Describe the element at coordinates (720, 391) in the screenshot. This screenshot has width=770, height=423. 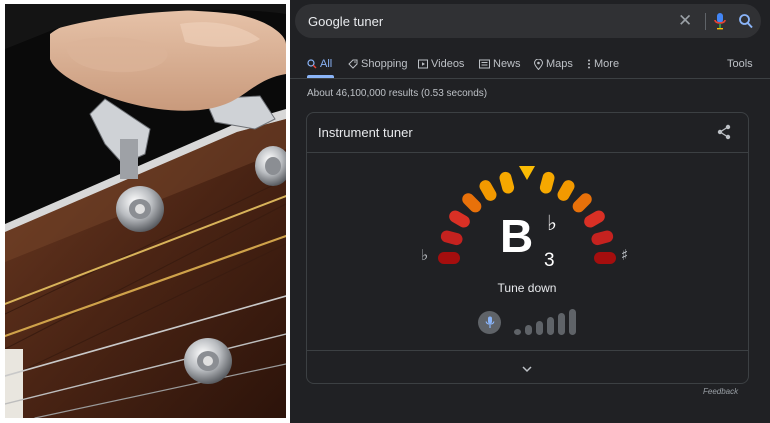
I see `feedback-link: Feedback` at that location.